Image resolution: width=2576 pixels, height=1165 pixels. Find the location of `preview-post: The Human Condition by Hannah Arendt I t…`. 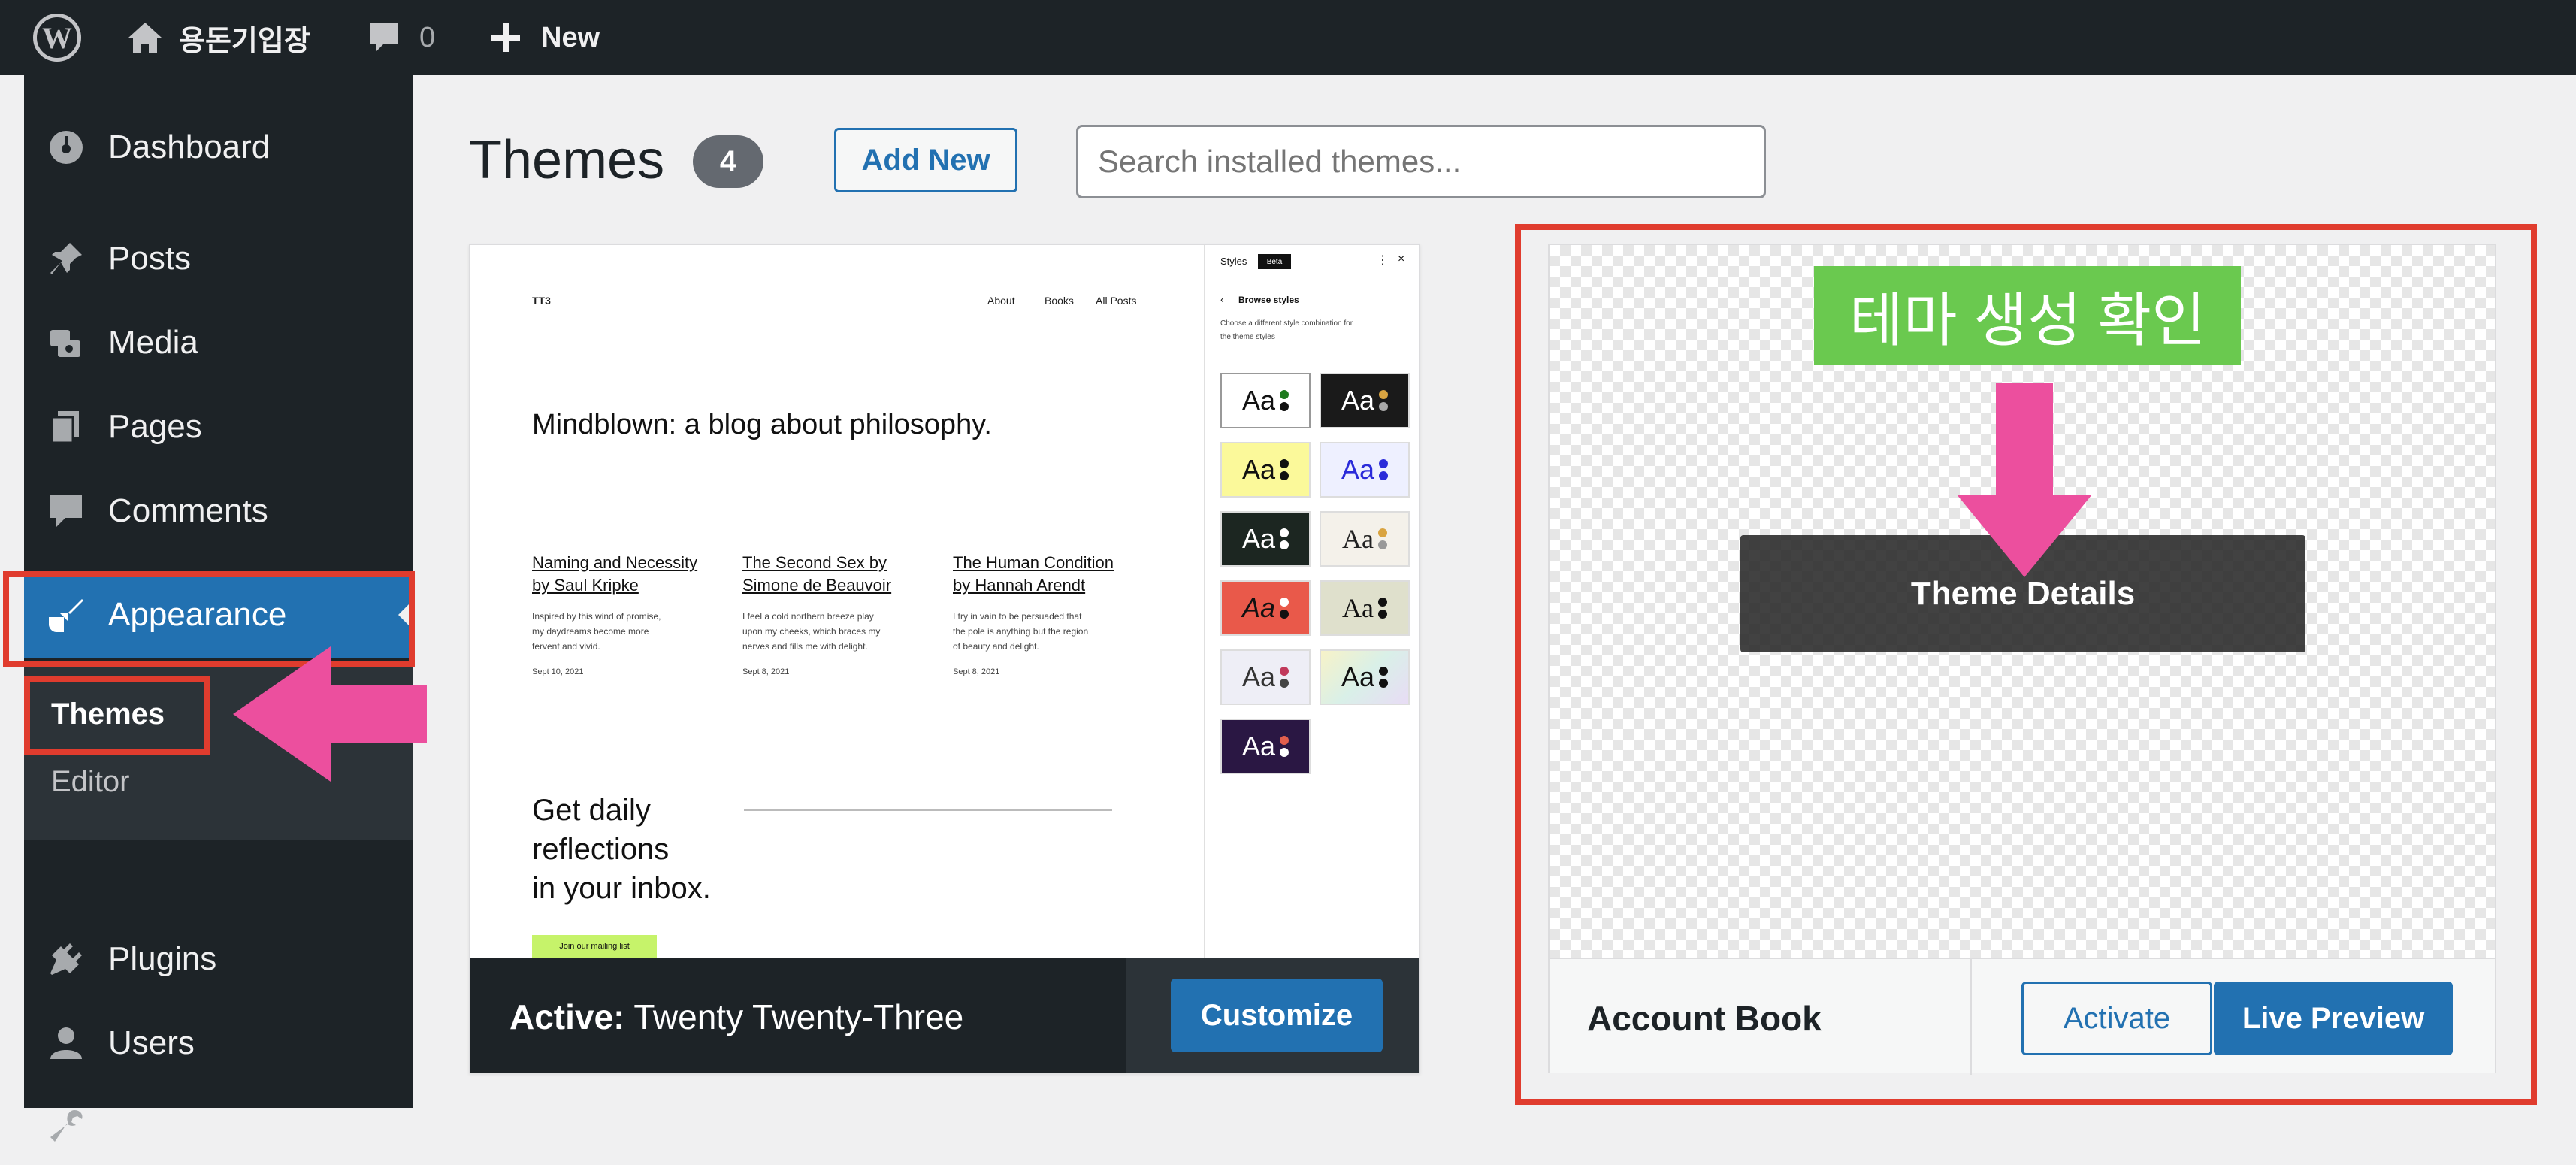

preview-post: The Human Condition by Hannah Arendt I t… is located at coordinates (1051, 616).